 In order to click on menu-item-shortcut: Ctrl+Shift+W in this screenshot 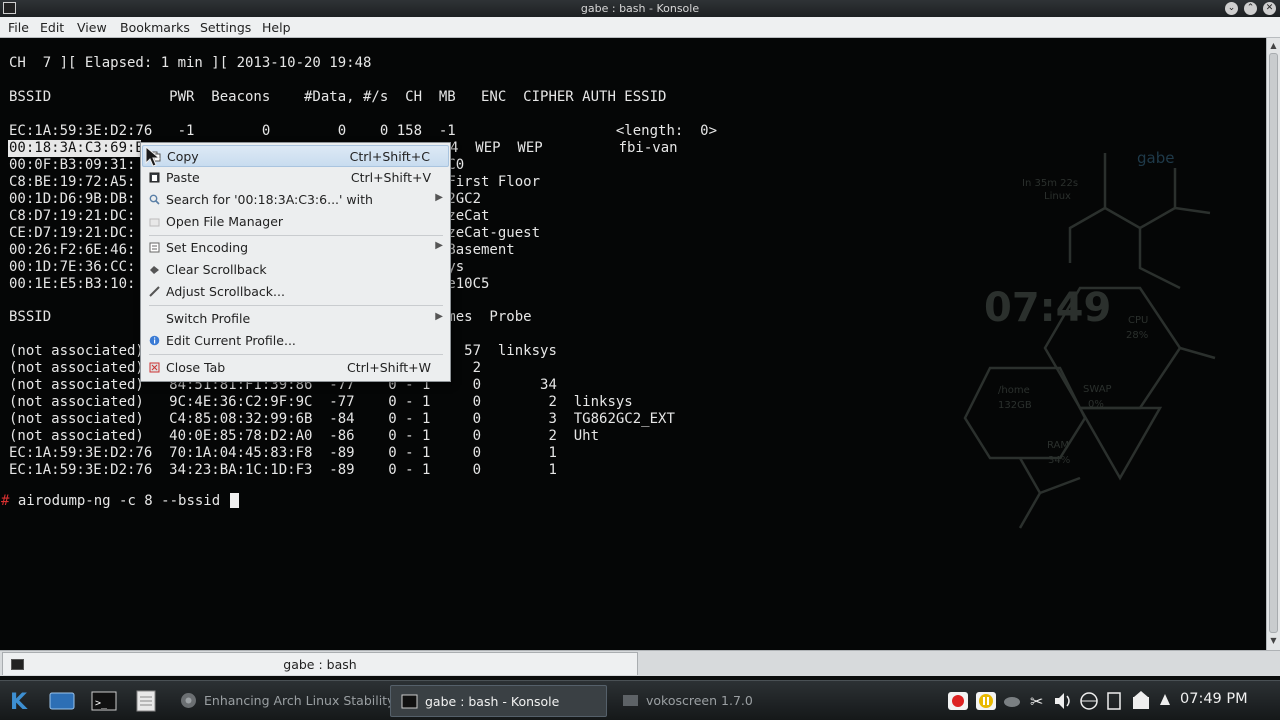, I will do `click(389, 367)`.